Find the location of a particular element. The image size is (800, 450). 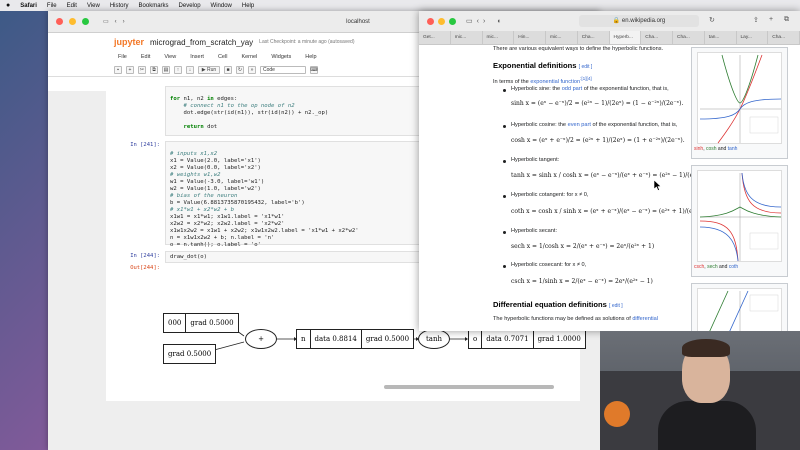

heading-exponential: Exponential definitions [ edit ] is located at coordinates (542, 65).